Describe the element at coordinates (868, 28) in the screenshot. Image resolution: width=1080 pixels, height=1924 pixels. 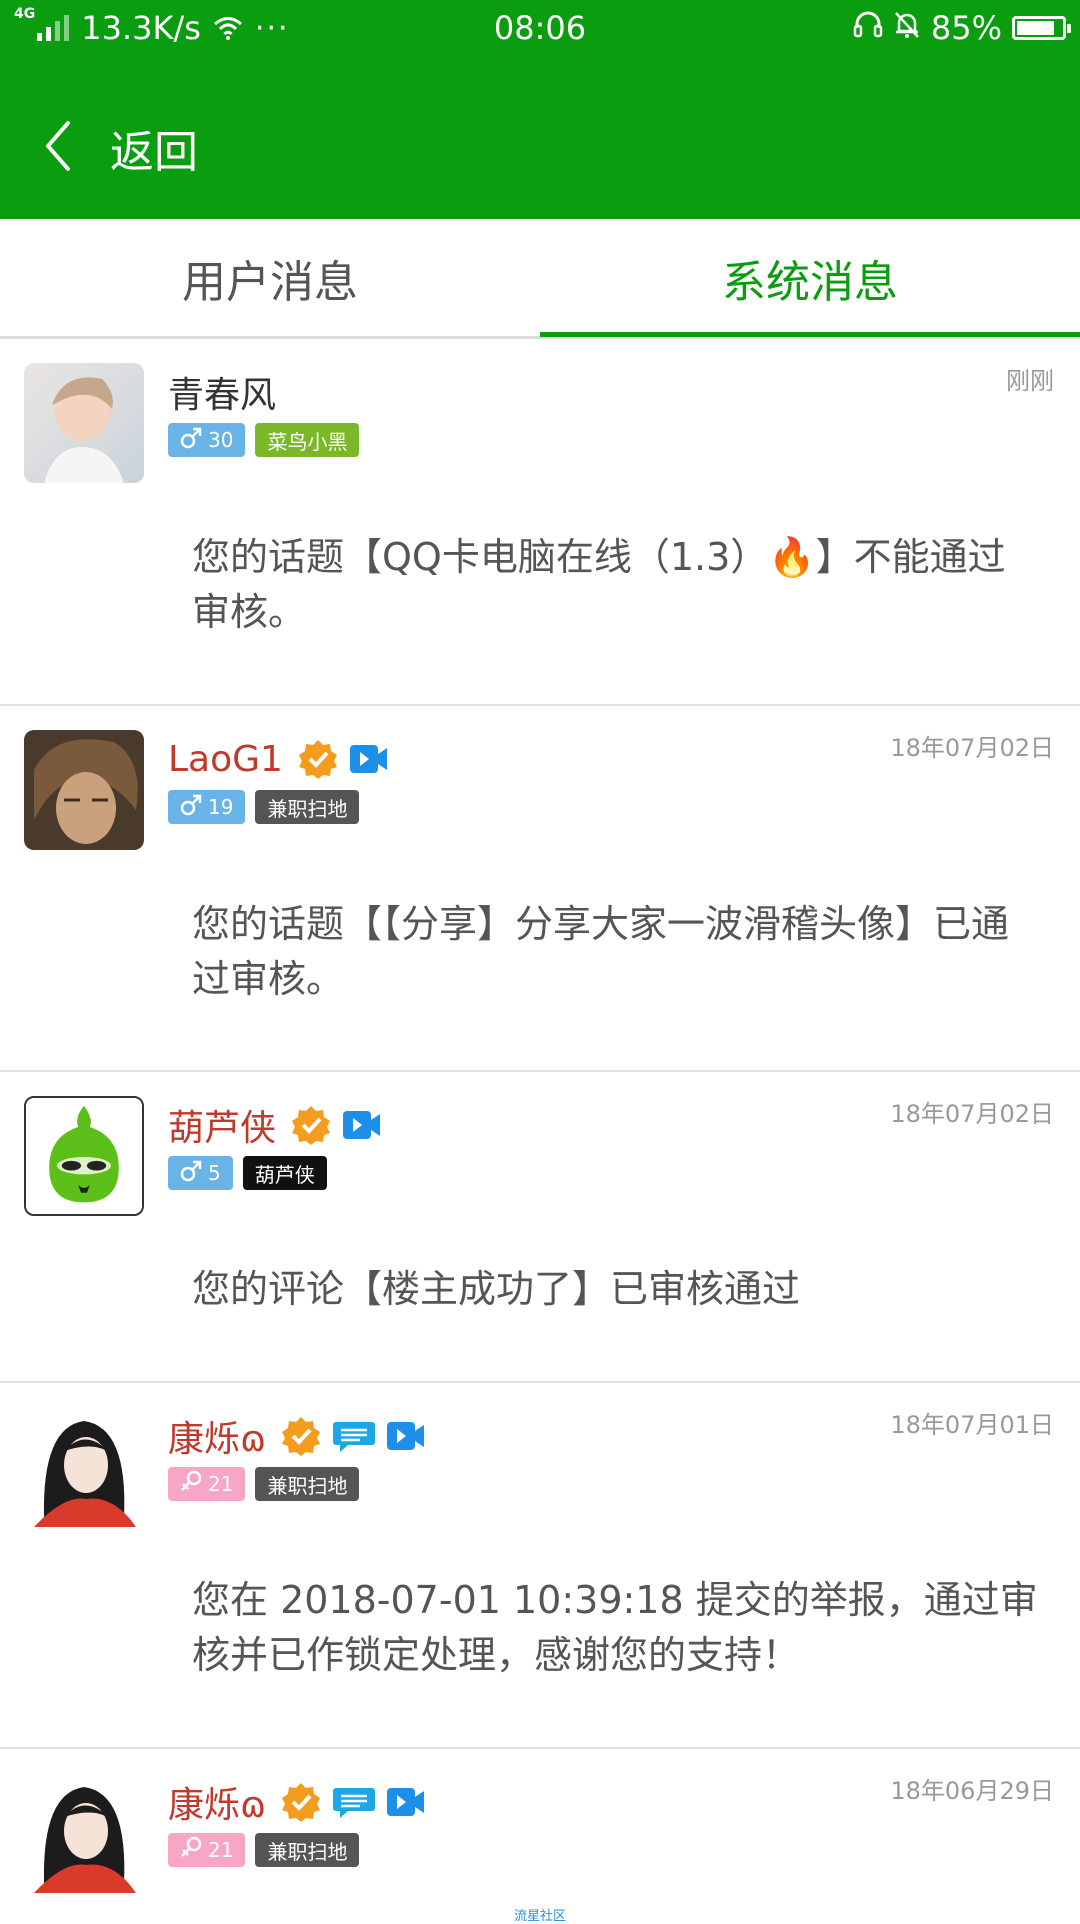
I see `headset-icon` at that location.